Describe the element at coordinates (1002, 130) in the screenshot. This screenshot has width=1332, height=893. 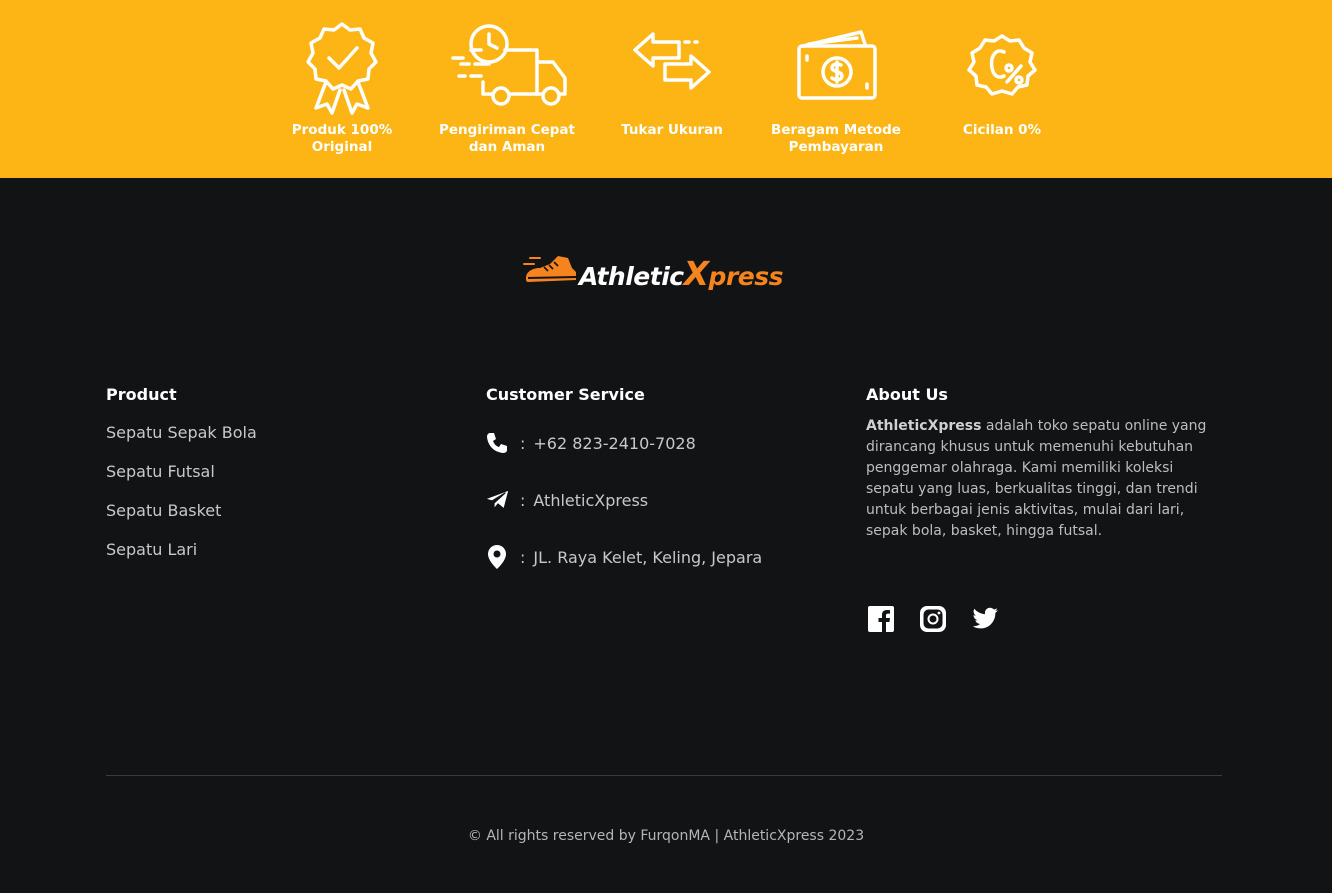
I see `feature-label: Cicilan 0%` at that location.